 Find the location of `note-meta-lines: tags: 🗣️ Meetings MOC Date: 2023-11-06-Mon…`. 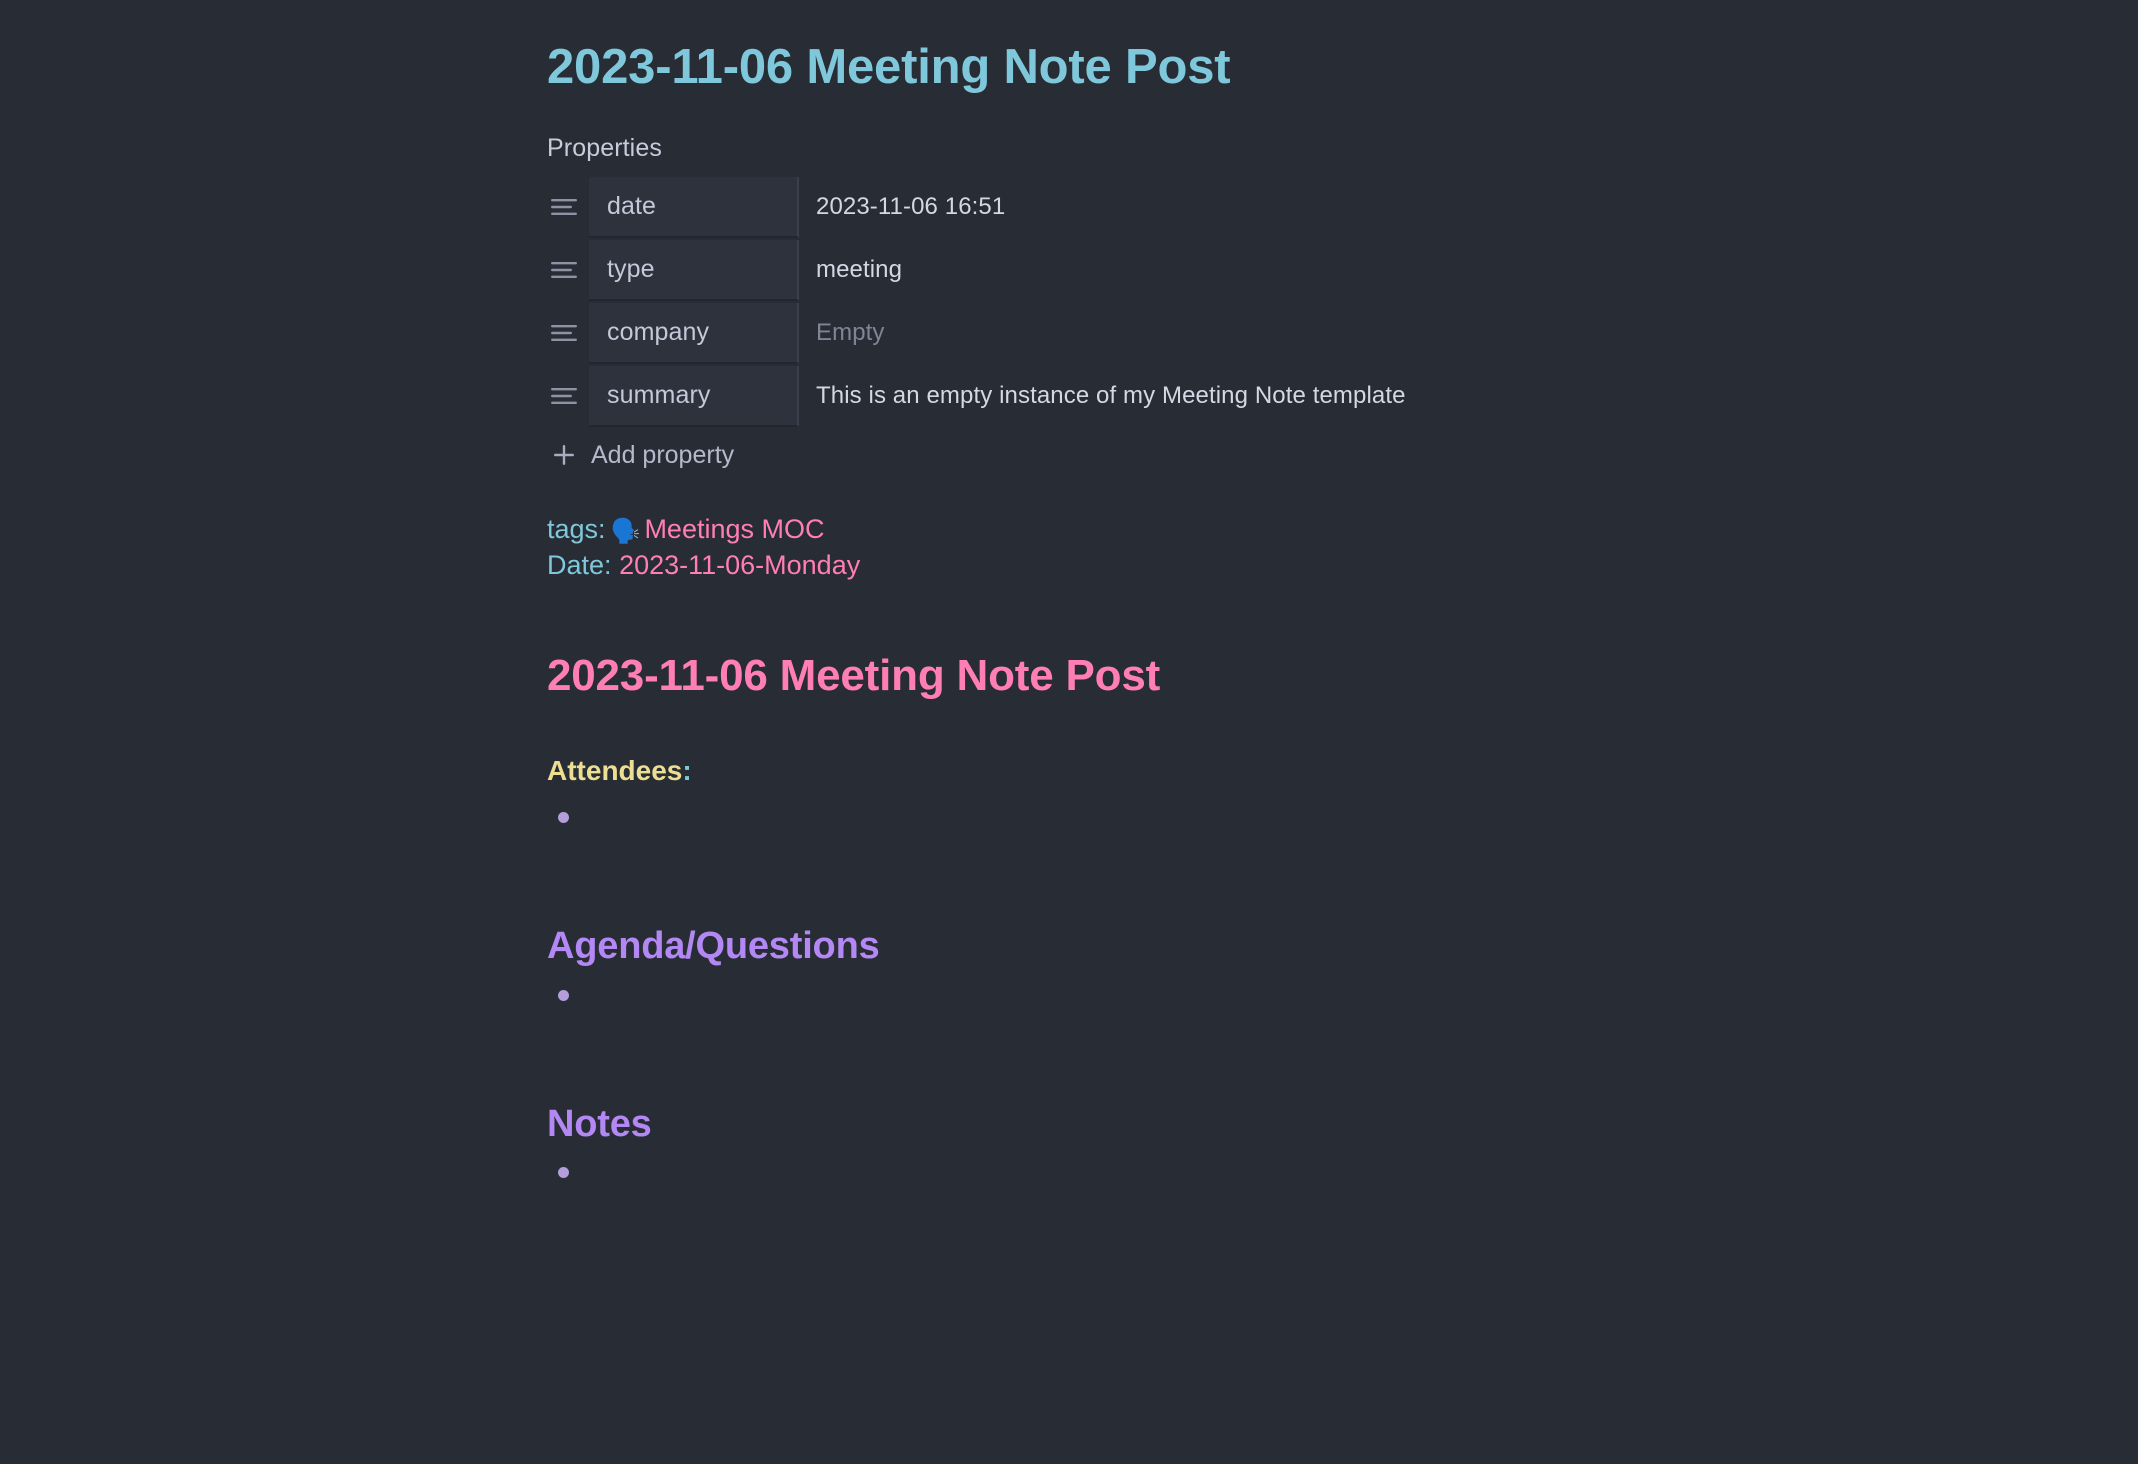

note-meta-lines: tags: 🗣️ Meetings MOC Date: 2023-11-06-Mon… is located at coordinates (1257, 548).